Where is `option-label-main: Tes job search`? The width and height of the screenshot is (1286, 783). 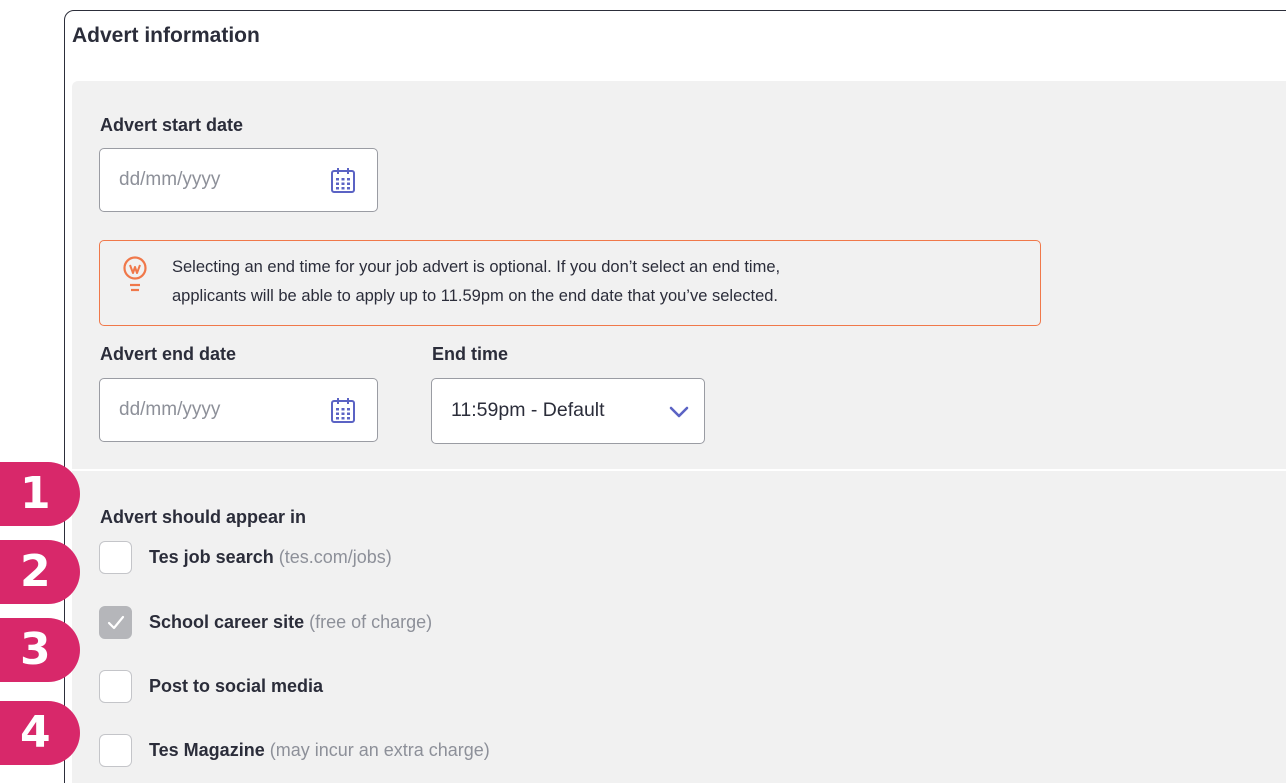
option-label-main: Tes job search is located at coordinates (211, 557).